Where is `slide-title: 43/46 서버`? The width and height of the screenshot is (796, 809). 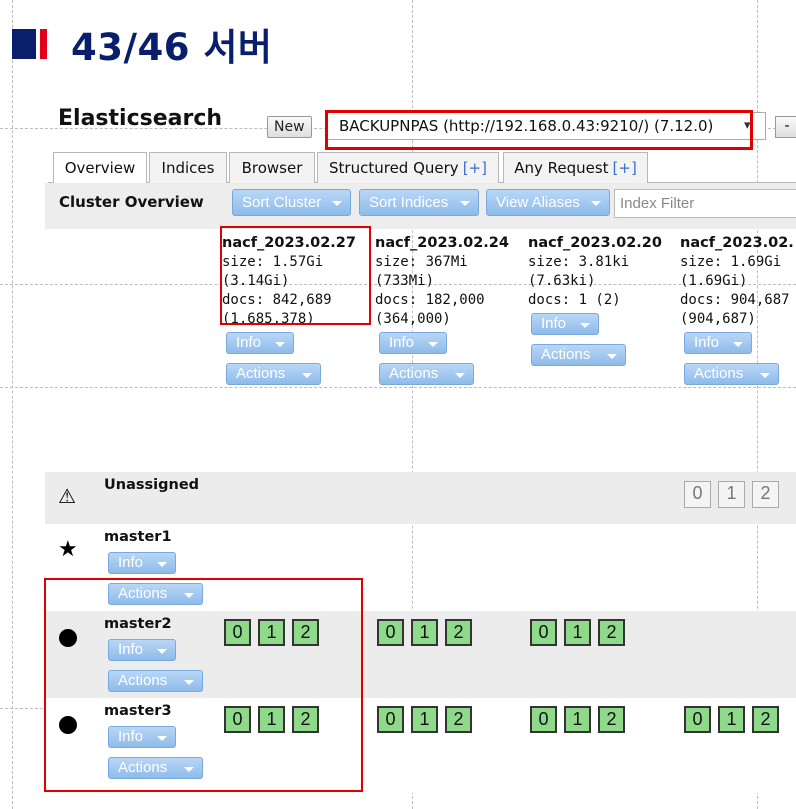 slide-title: 43/46 서버 is located at coordinates (142, 44).